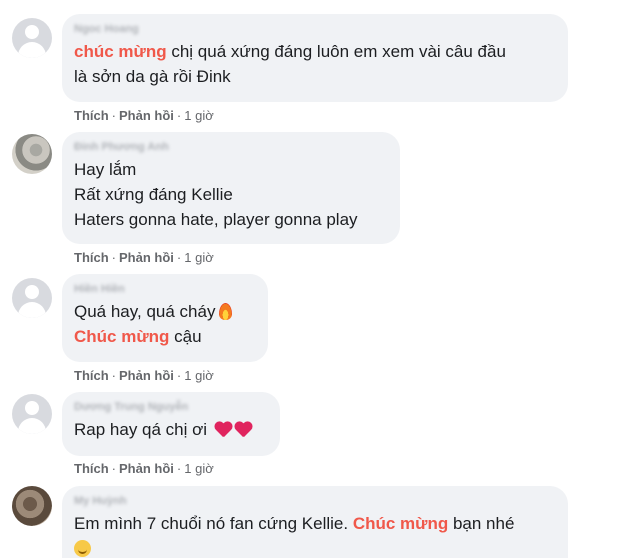 The height and width of the screenshot is (558, 620). I want to click on comment-text-line: Rap hay qá chị ơi, so click(171, 429).